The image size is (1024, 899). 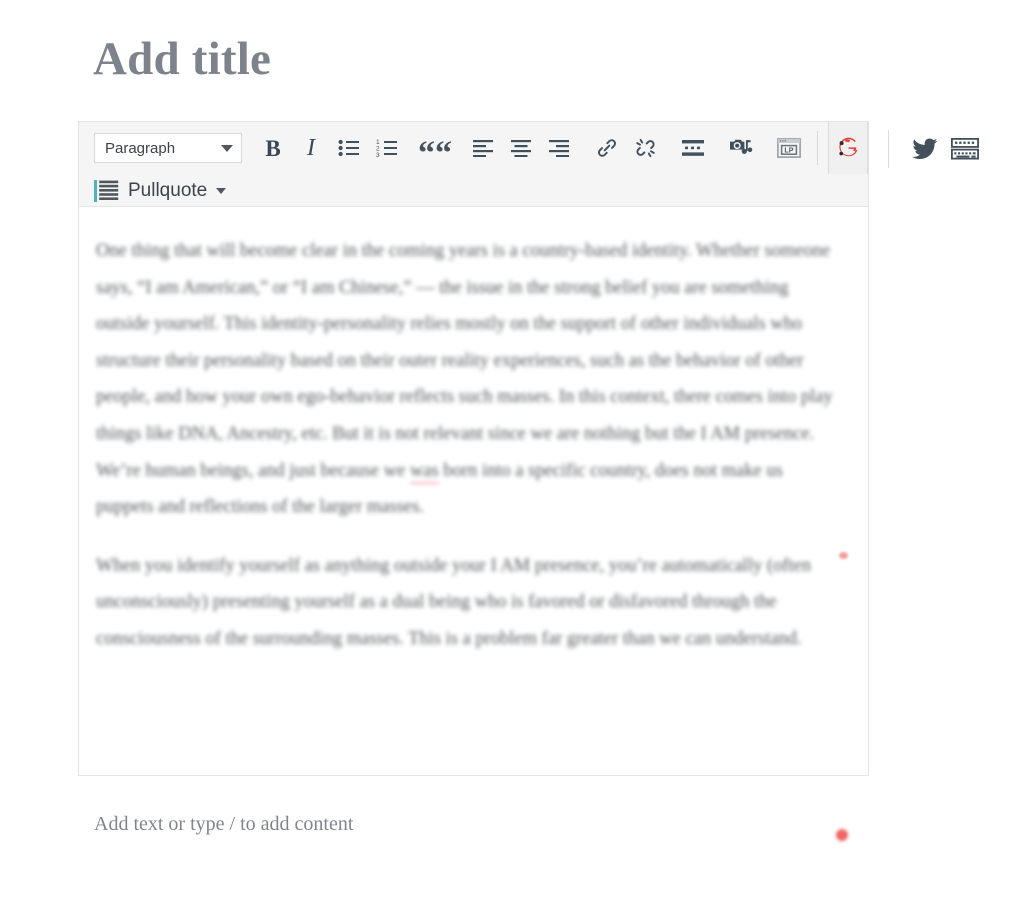 I want to click on format-select-value: Paragraph, so click(x=140, y=148).